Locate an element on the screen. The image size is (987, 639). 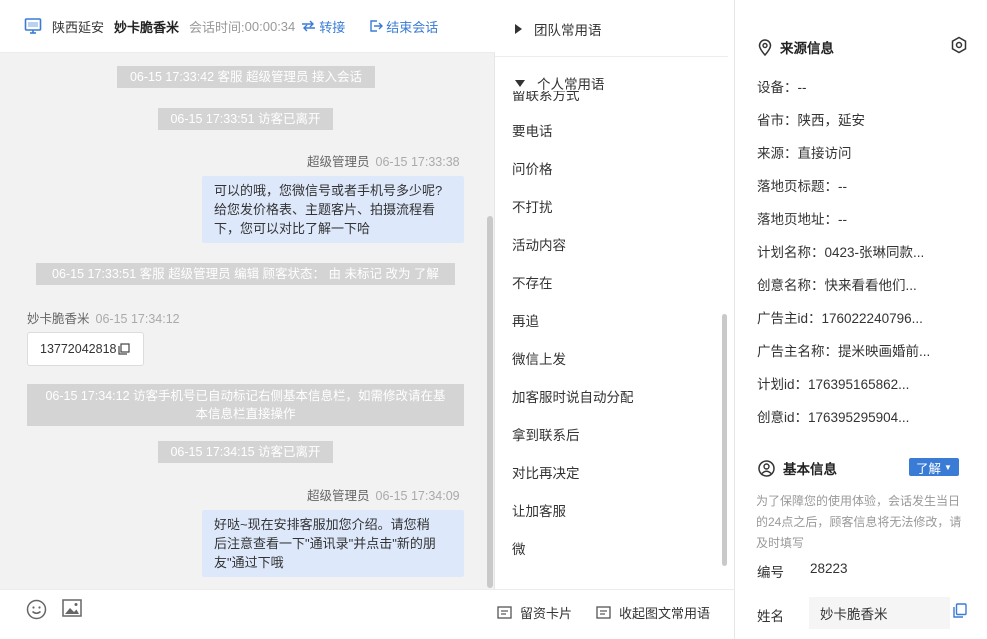
divider is located at coordinates (611, 56).